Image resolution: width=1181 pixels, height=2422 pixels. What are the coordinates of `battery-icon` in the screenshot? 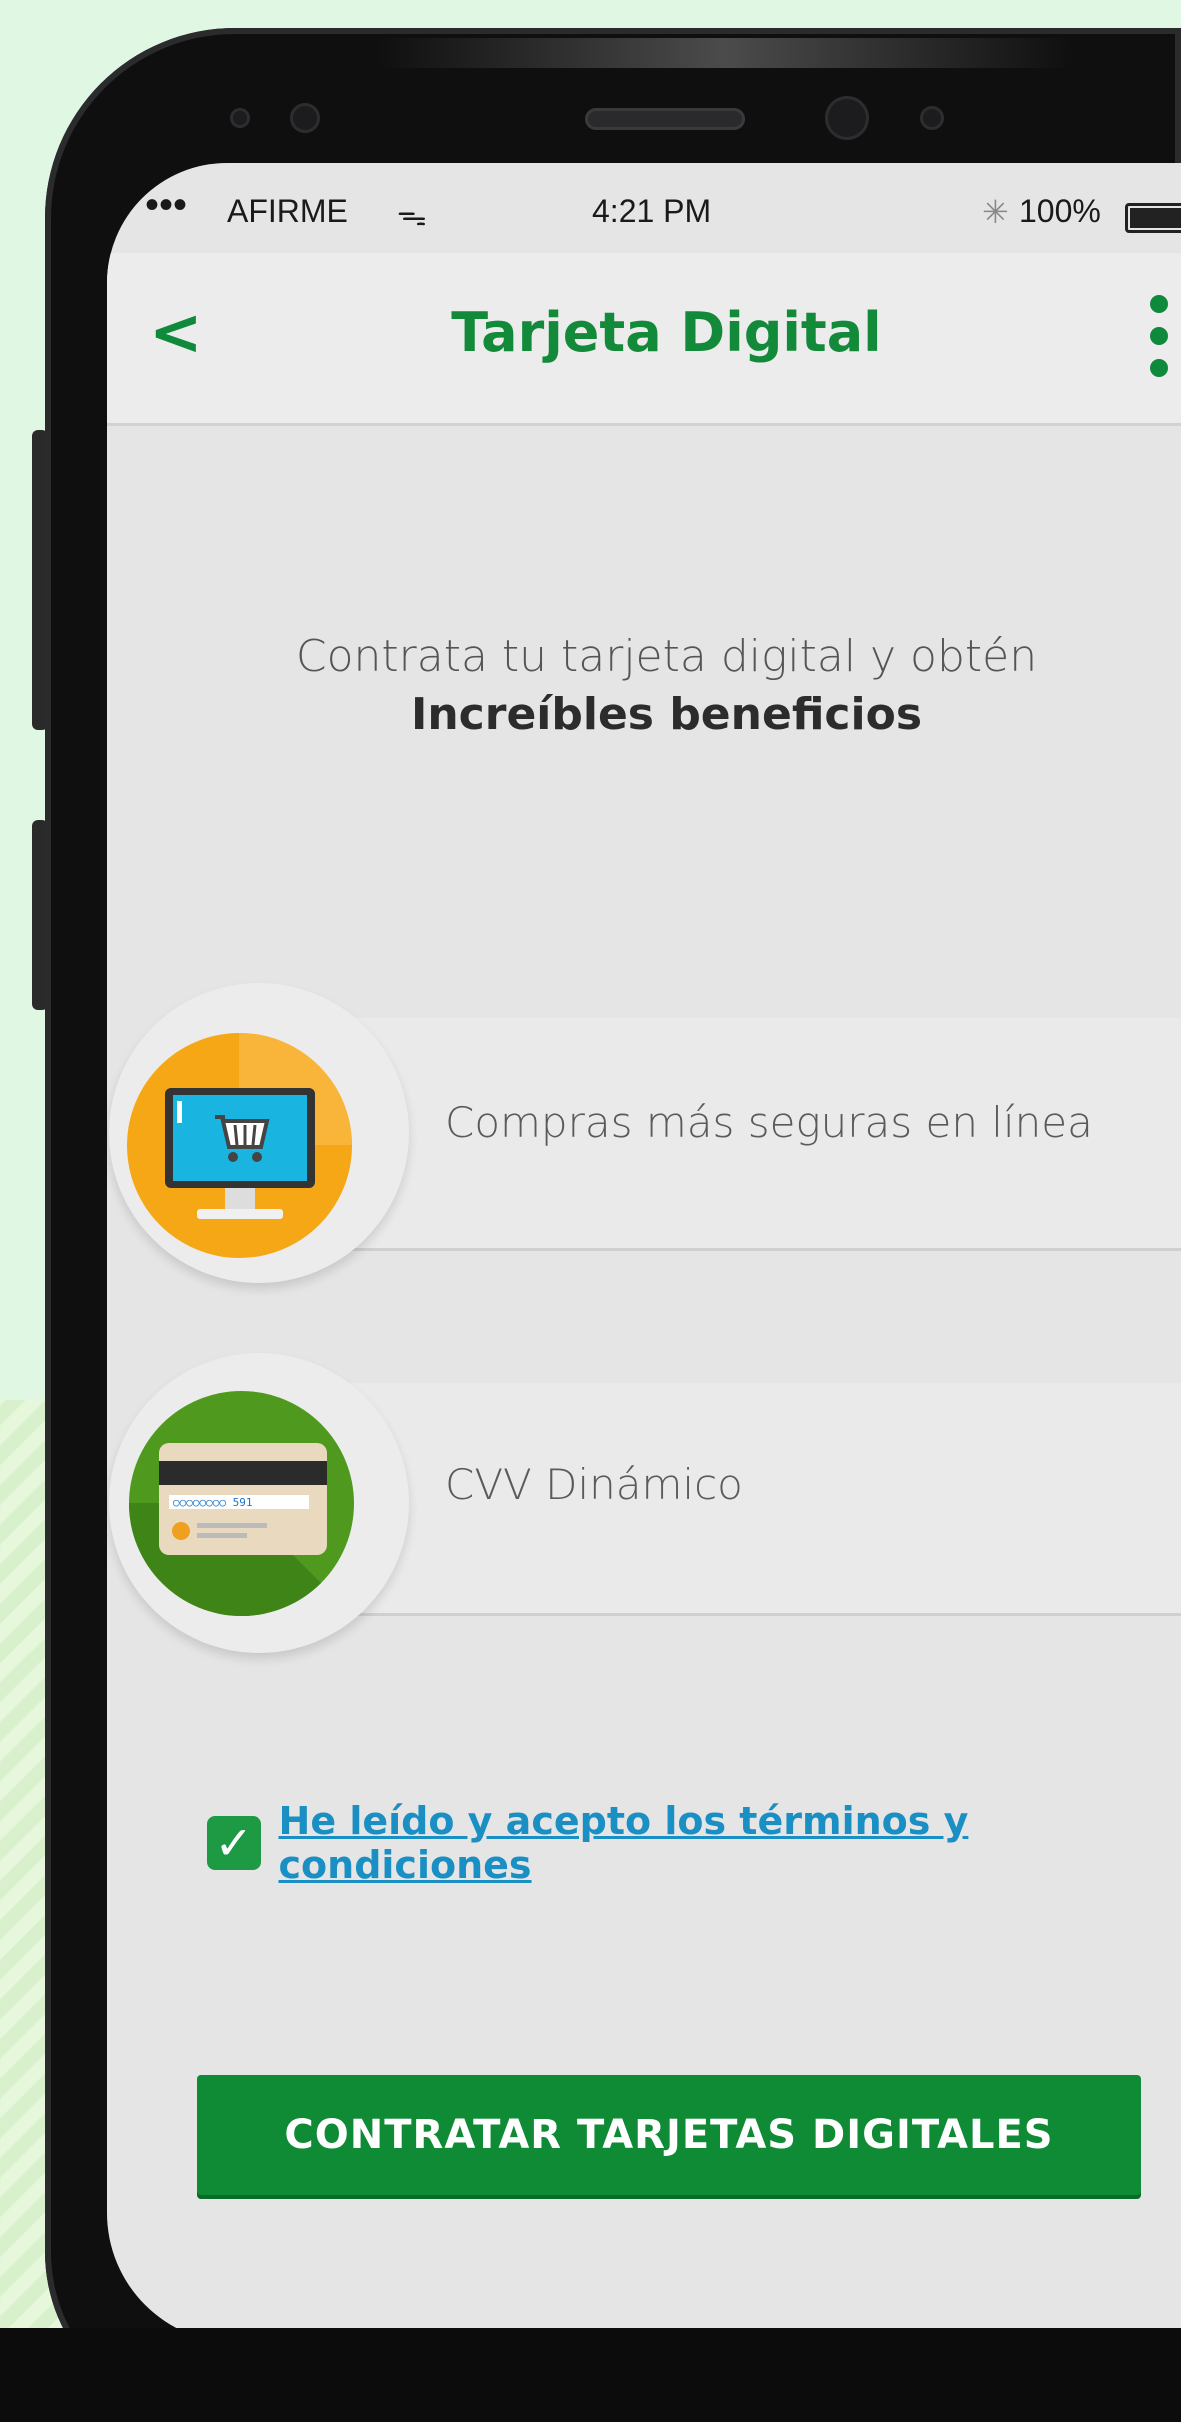 It's located at (1153, 218).